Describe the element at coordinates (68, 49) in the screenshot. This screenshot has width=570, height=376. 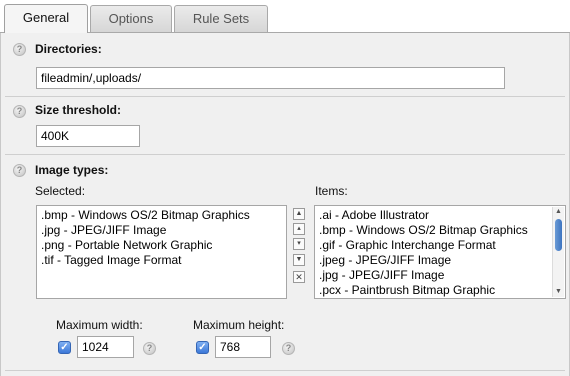
I see `directories-label: Directories:` at that location.